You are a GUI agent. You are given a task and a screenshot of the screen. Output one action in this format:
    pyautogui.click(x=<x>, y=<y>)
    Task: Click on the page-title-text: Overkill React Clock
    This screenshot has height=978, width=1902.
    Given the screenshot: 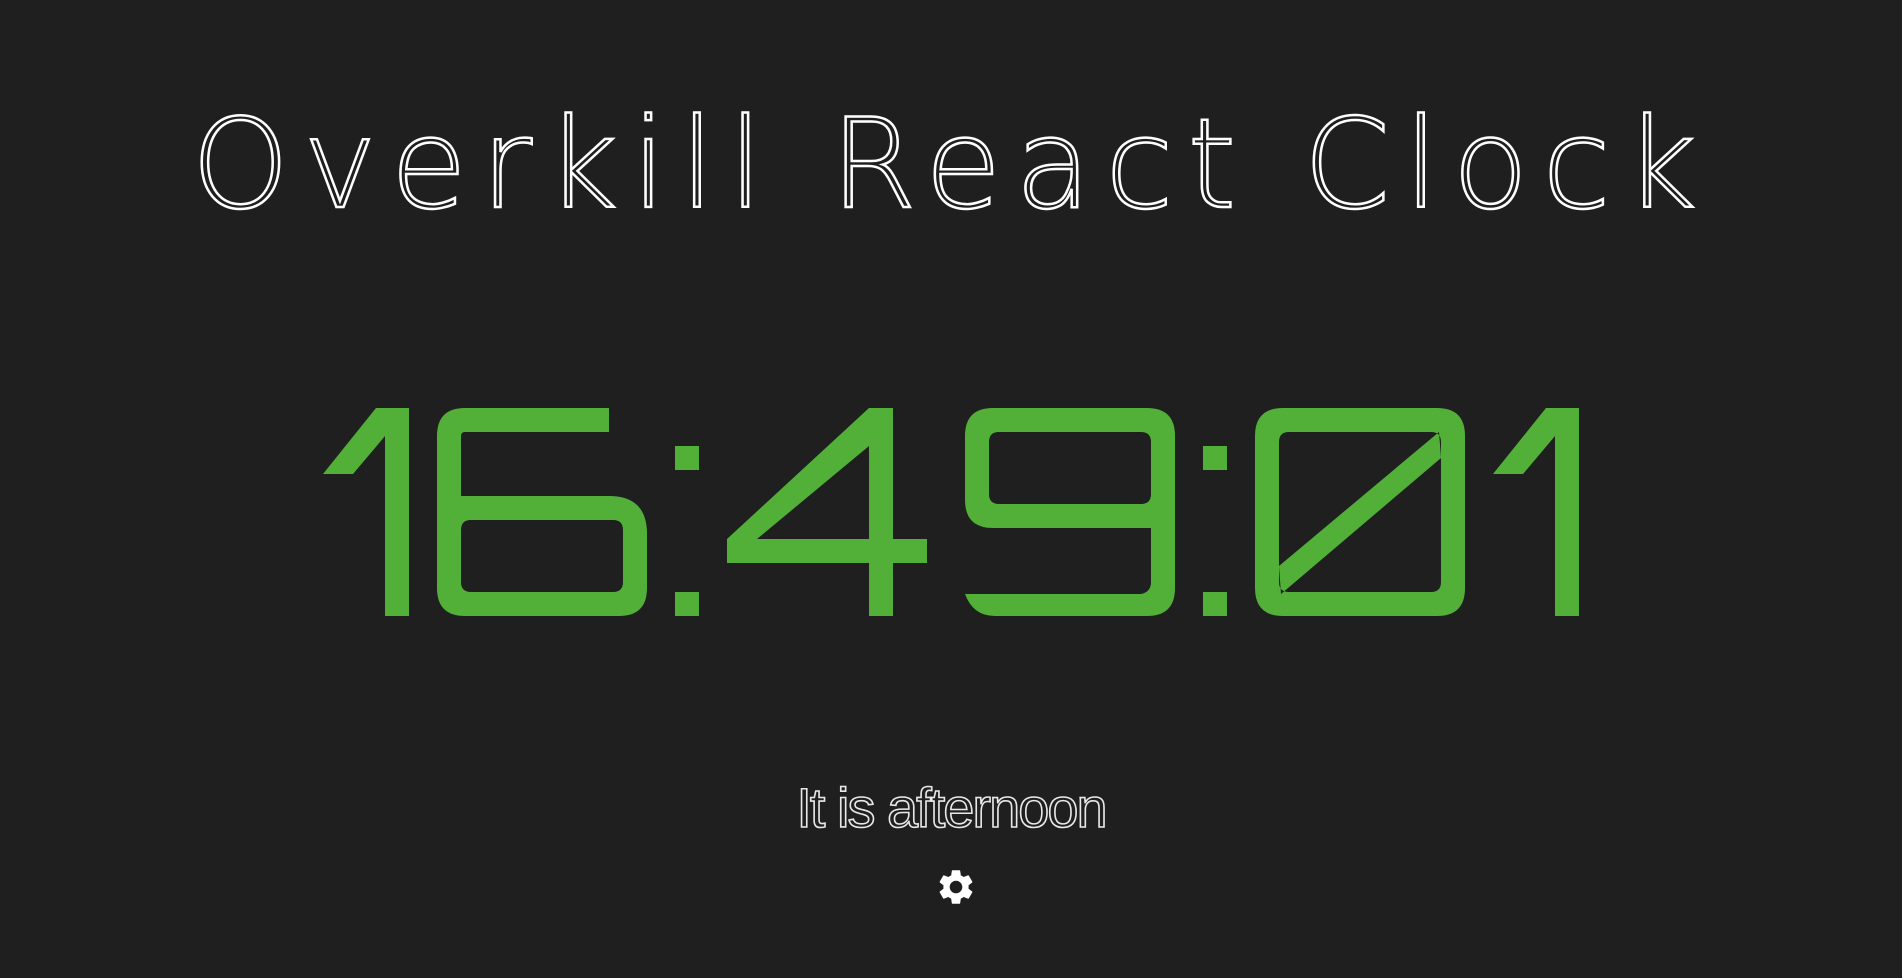 What is the action you would take?
    pyautogui.click(x=950, y=165)
    